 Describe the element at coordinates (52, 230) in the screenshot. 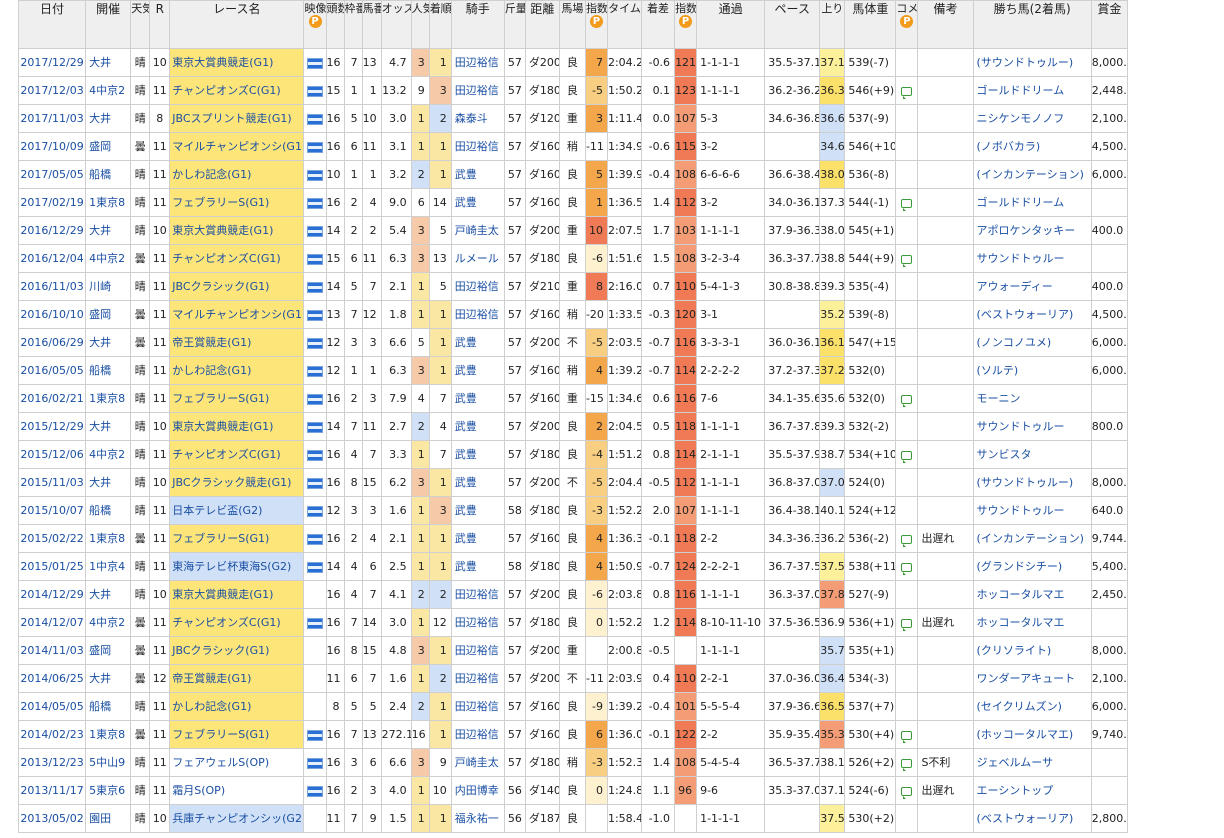

I see `date-link: 2016/12/29` at that location.